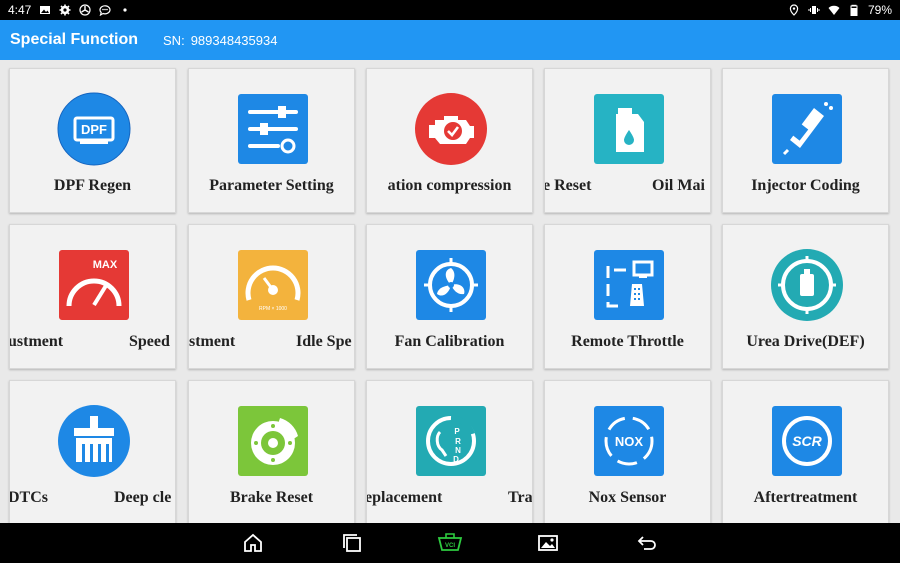 The image size is (900, 563). I want to click on tile-oil-reset: e Reset Oil Mai, so click(627, 140).